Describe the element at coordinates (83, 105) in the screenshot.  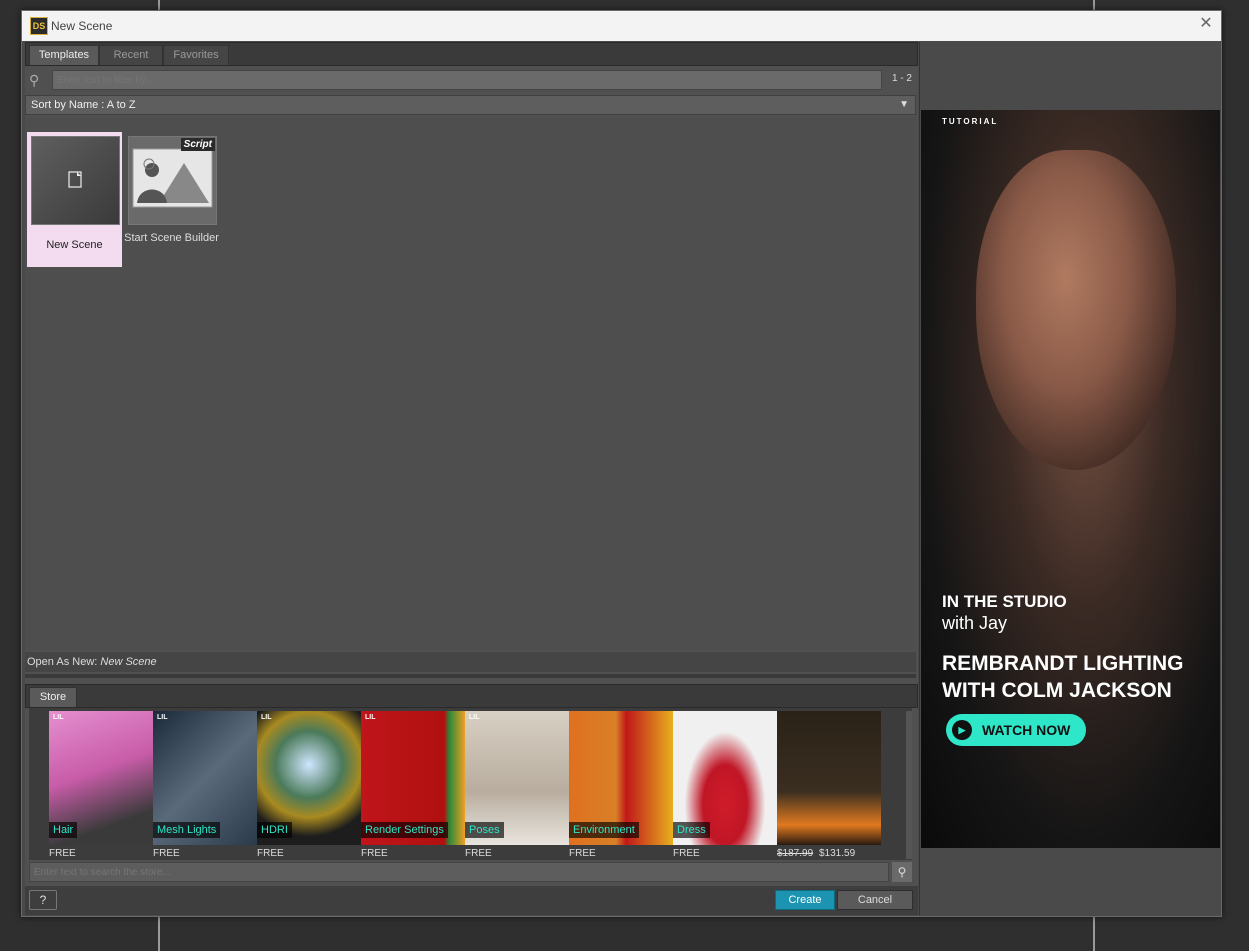
I see `sort-label: Sort by Name : A to Z` at that location.